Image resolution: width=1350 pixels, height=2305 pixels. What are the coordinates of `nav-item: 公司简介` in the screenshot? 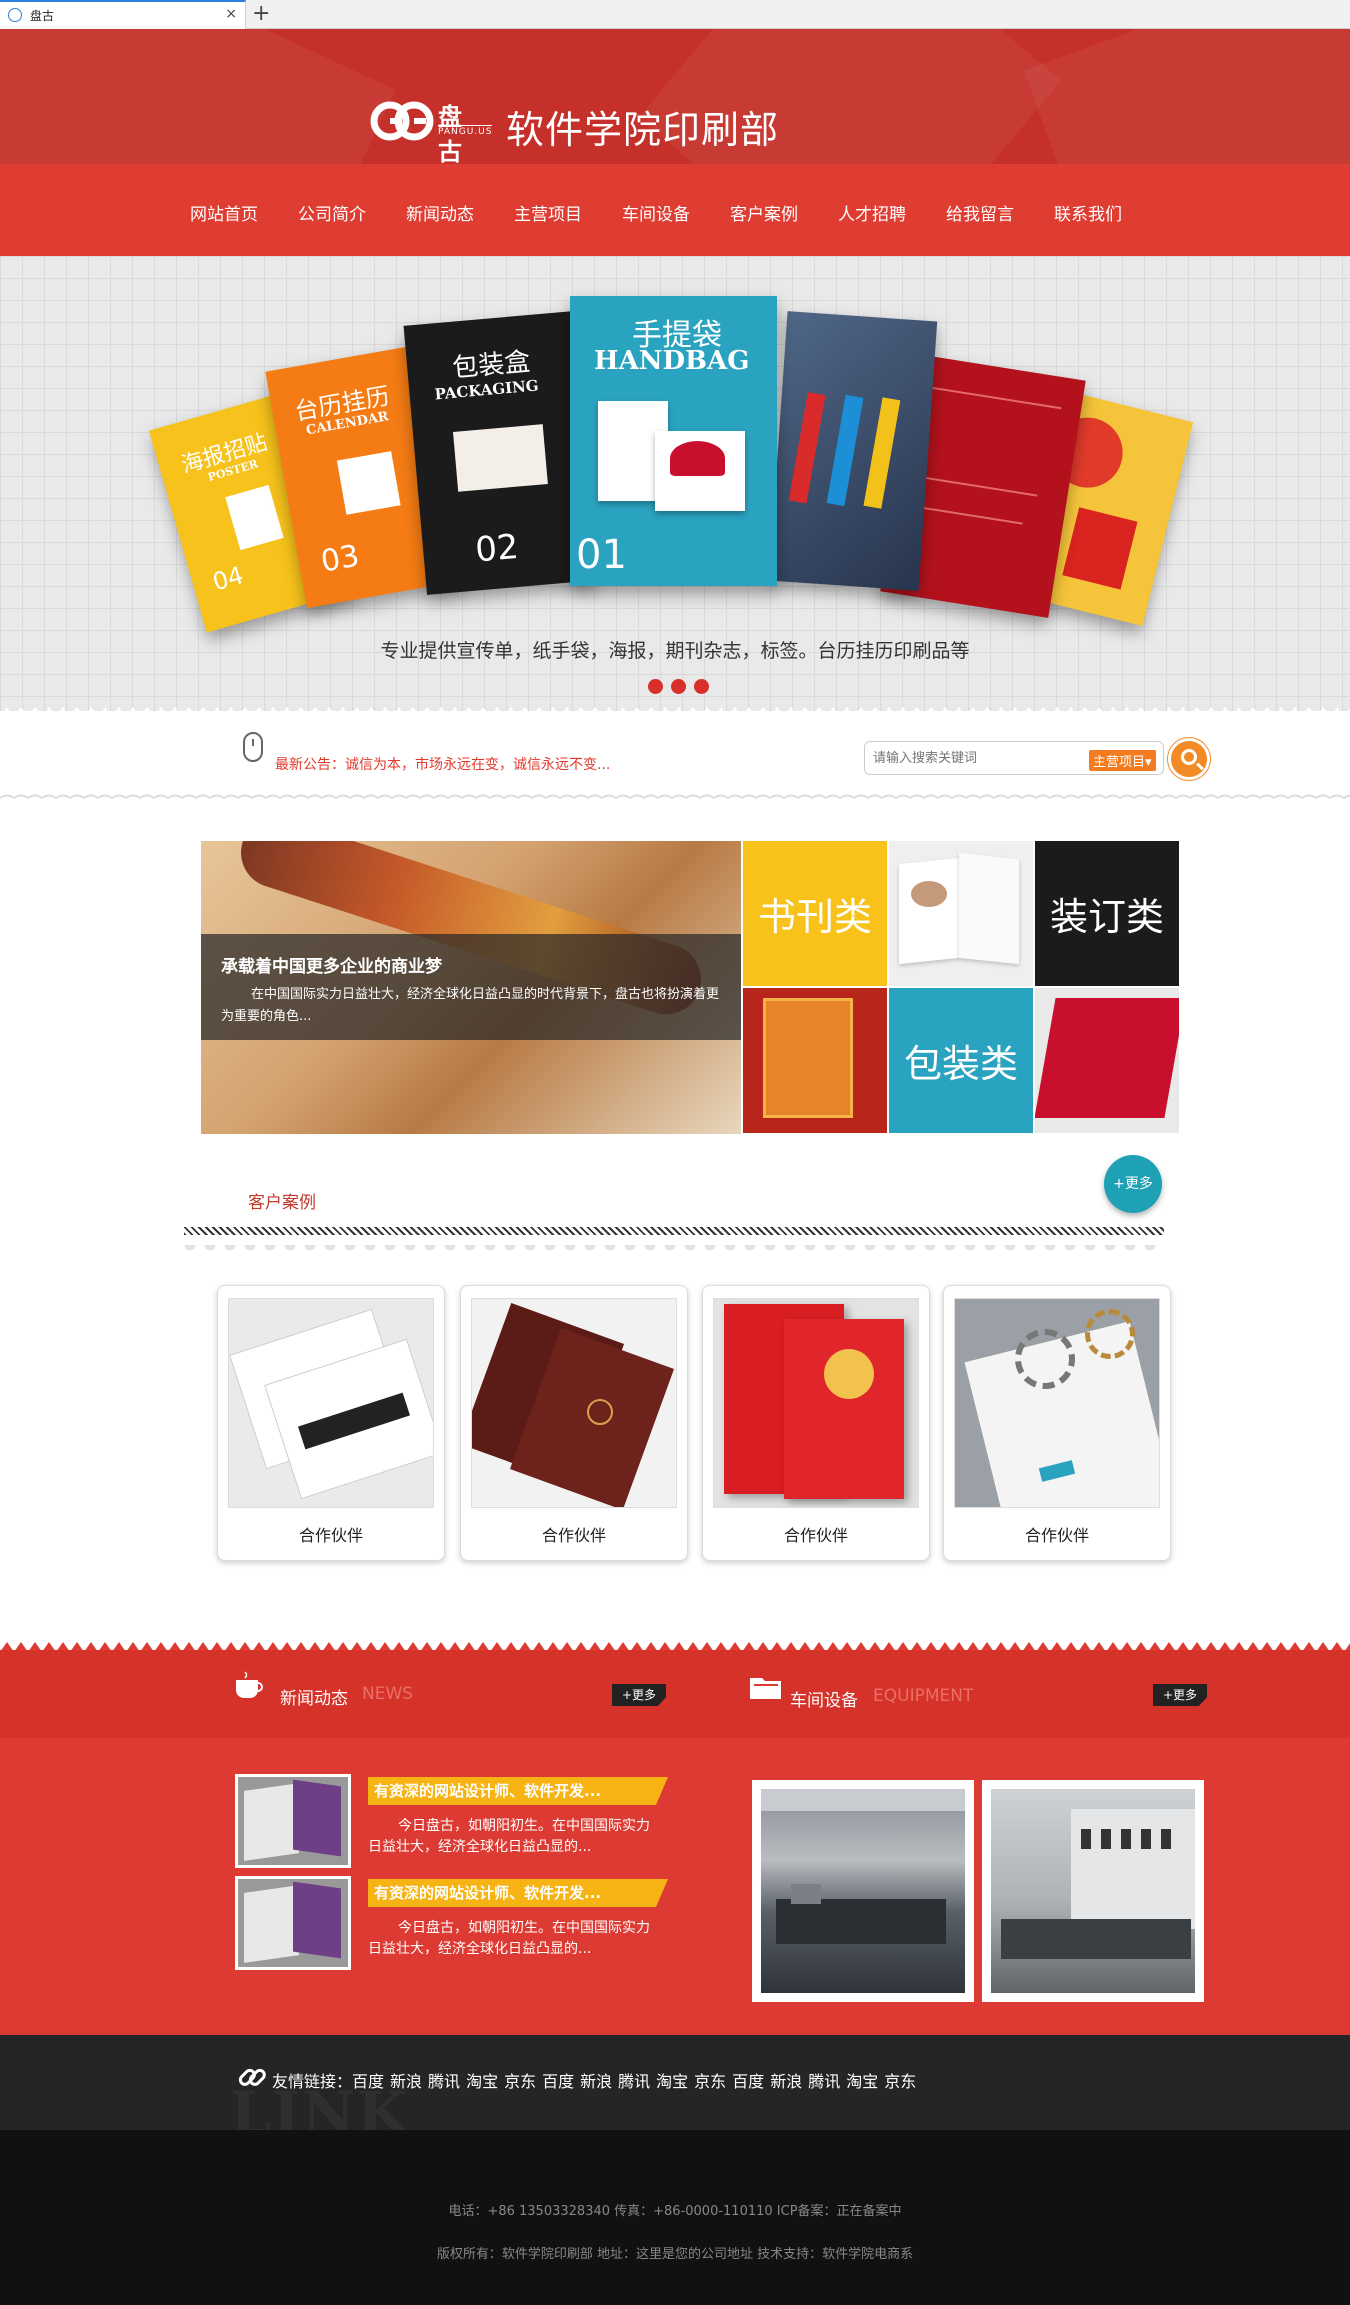 It's located at (332, 212).